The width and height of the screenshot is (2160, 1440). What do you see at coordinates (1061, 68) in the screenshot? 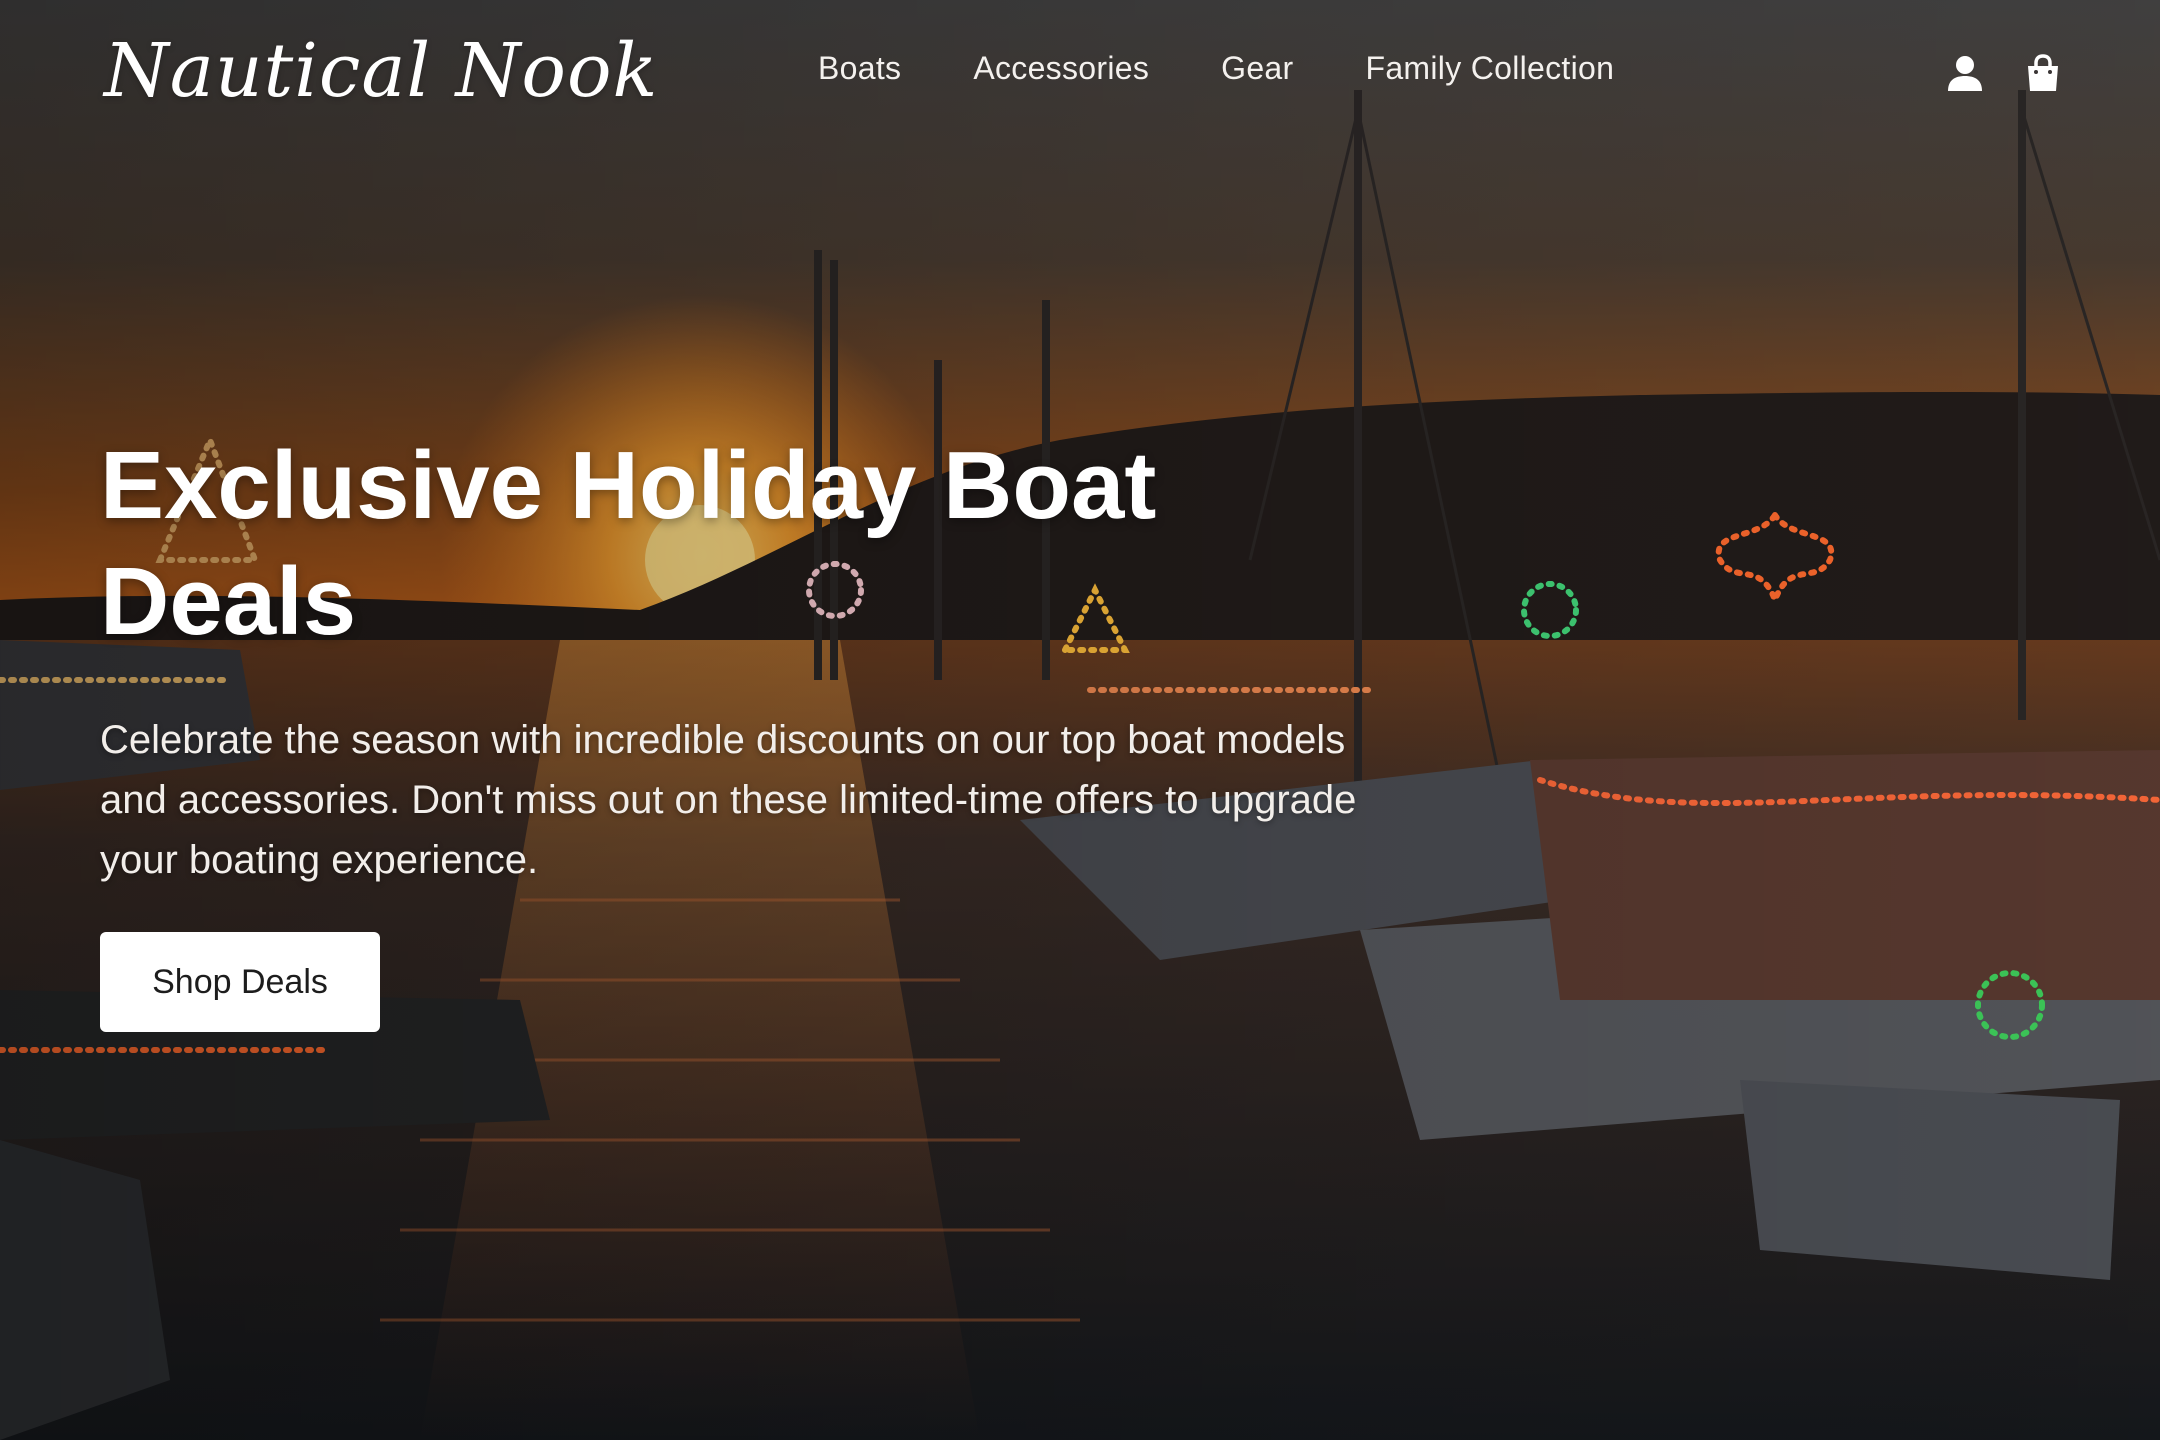
I see `nav-item-accessories: Accessories` at bounding box center [1061, 68].